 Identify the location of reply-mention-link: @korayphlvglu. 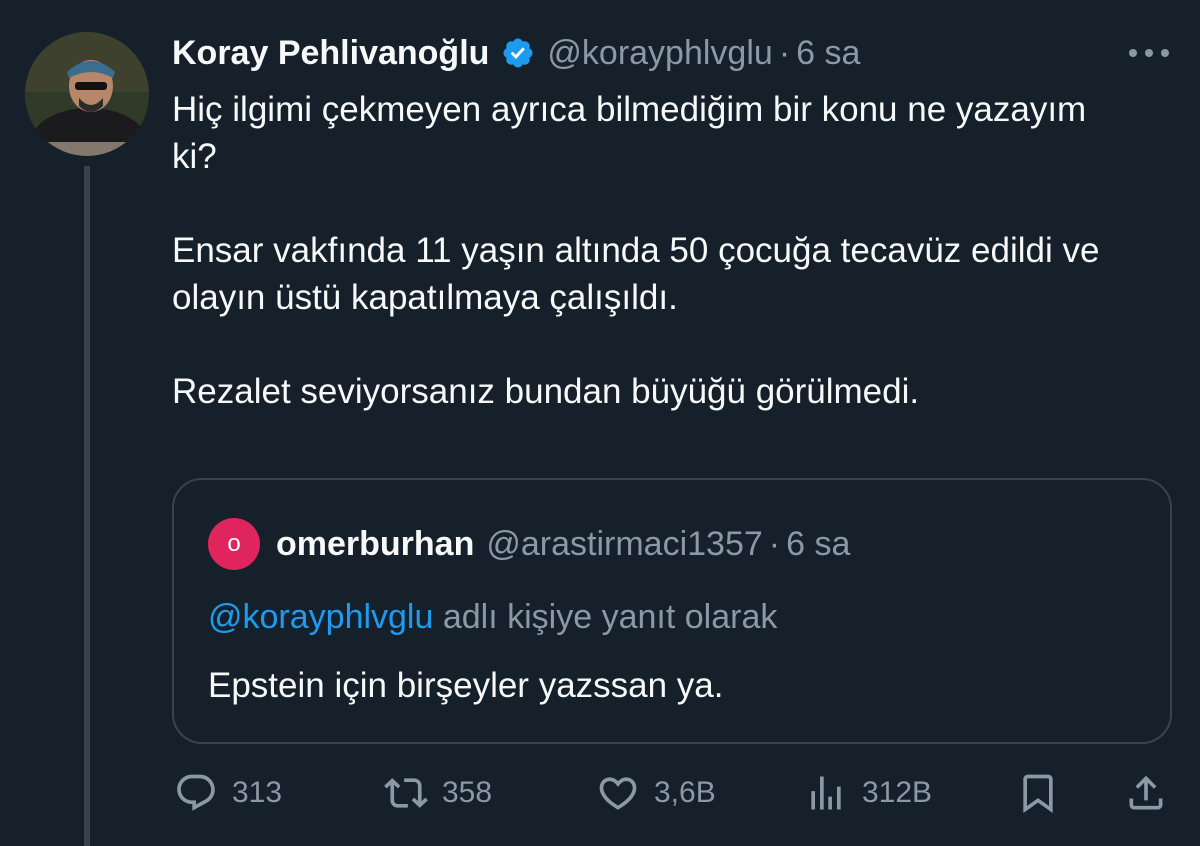
(320, 617).